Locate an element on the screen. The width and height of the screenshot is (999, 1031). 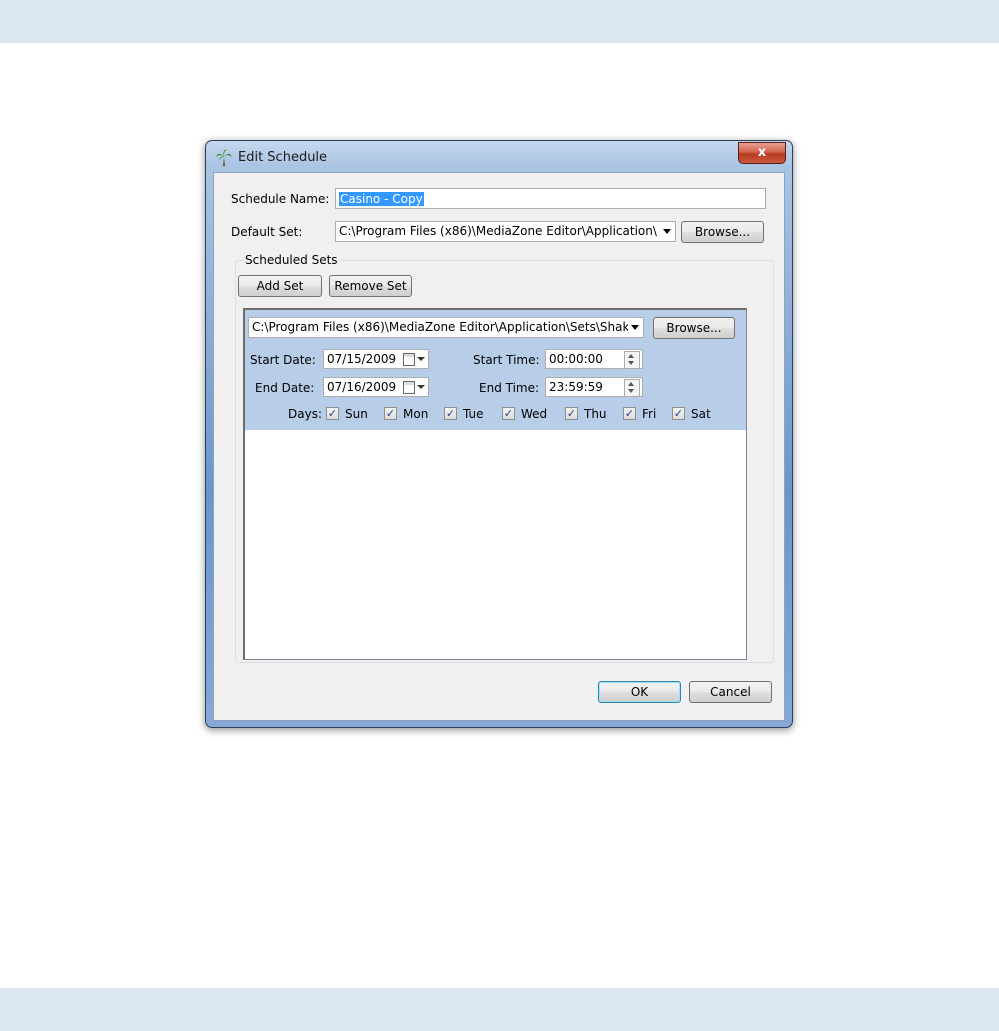
days-label: Days: is located at coordinates (305, 414).